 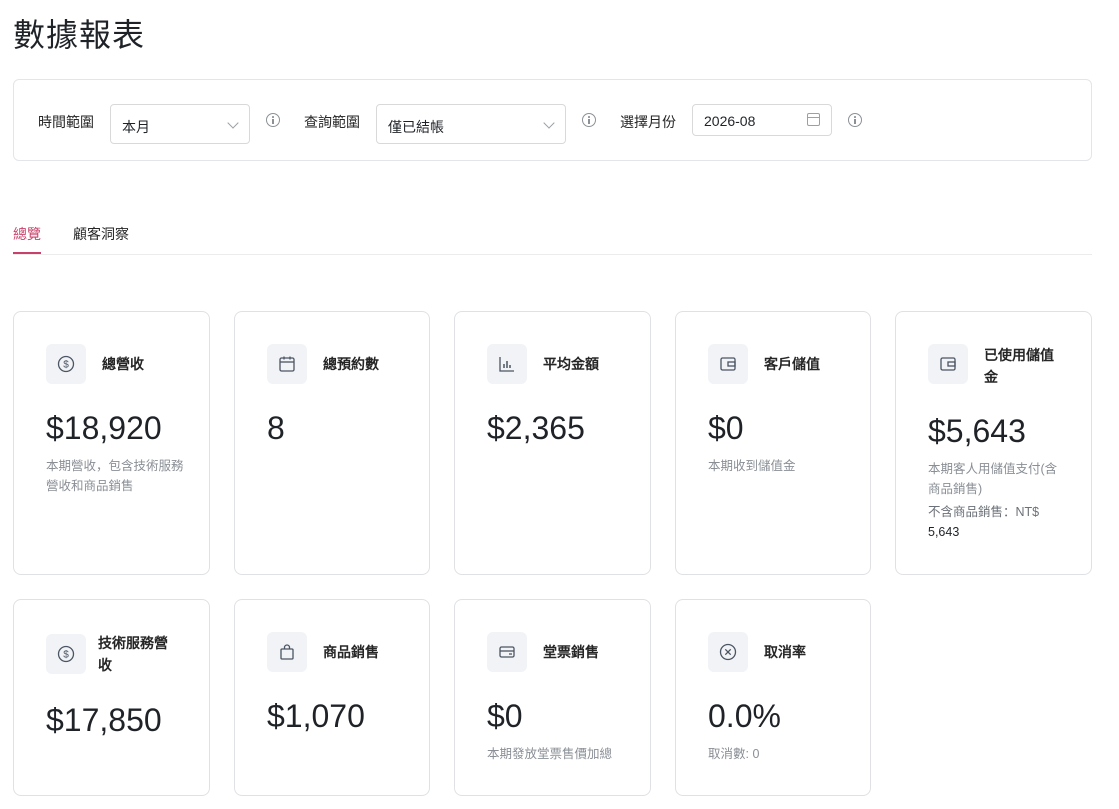 I want to click on month-value: 2026-08, so click(x=730, y=121).